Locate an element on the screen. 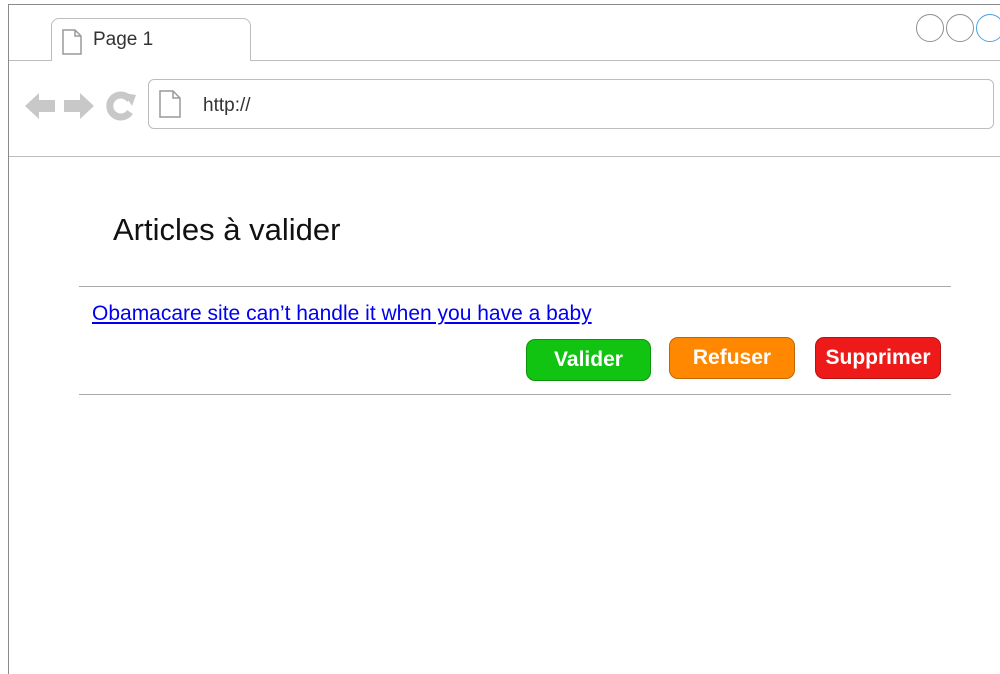 This screenshot has width=1000, height=674. page-title: Articles à valider is located at coordinates (227, 229).